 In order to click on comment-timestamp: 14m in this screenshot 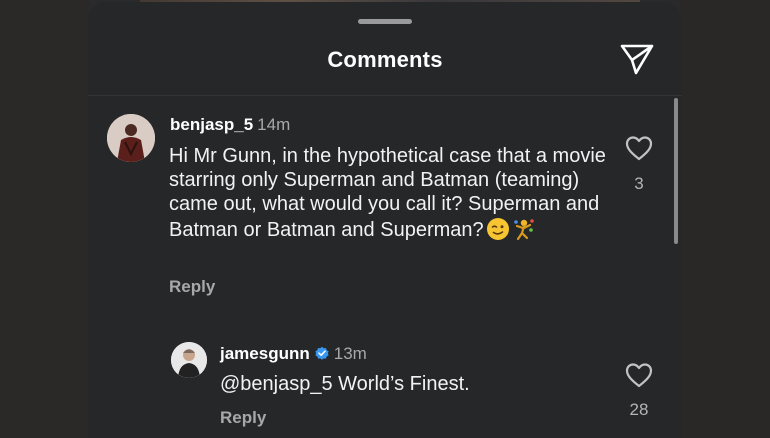, I will do `click(274, 124)`.